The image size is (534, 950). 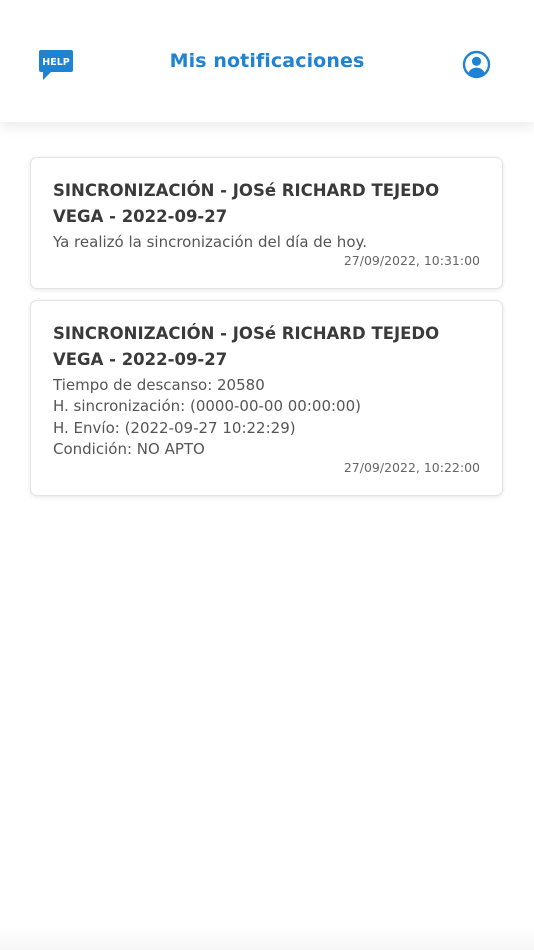 I want to click on app-header: HELP Mis notificaciones, so click(x=267, y=61).